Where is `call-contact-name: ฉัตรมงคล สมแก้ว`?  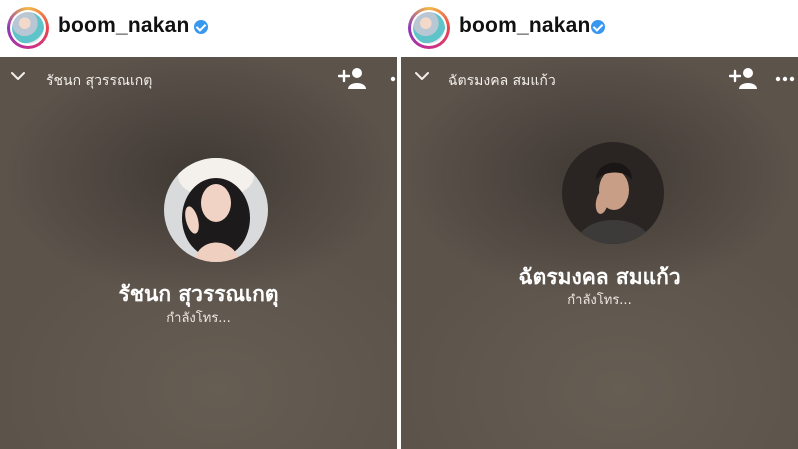 call-contact-name: ฉัตรมงคล สมแก้ว is located at coordinates (502, 81).